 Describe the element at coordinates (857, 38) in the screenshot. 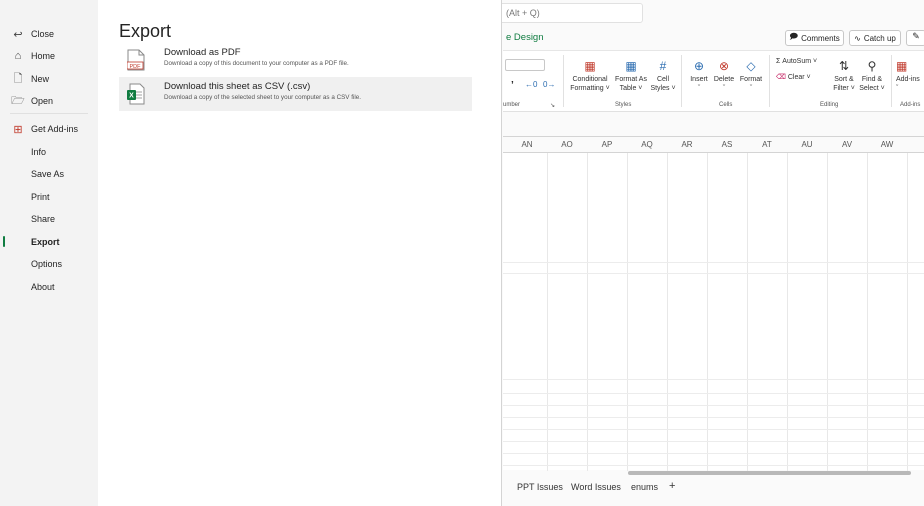

I see `activity-icon: ∿` at that location.